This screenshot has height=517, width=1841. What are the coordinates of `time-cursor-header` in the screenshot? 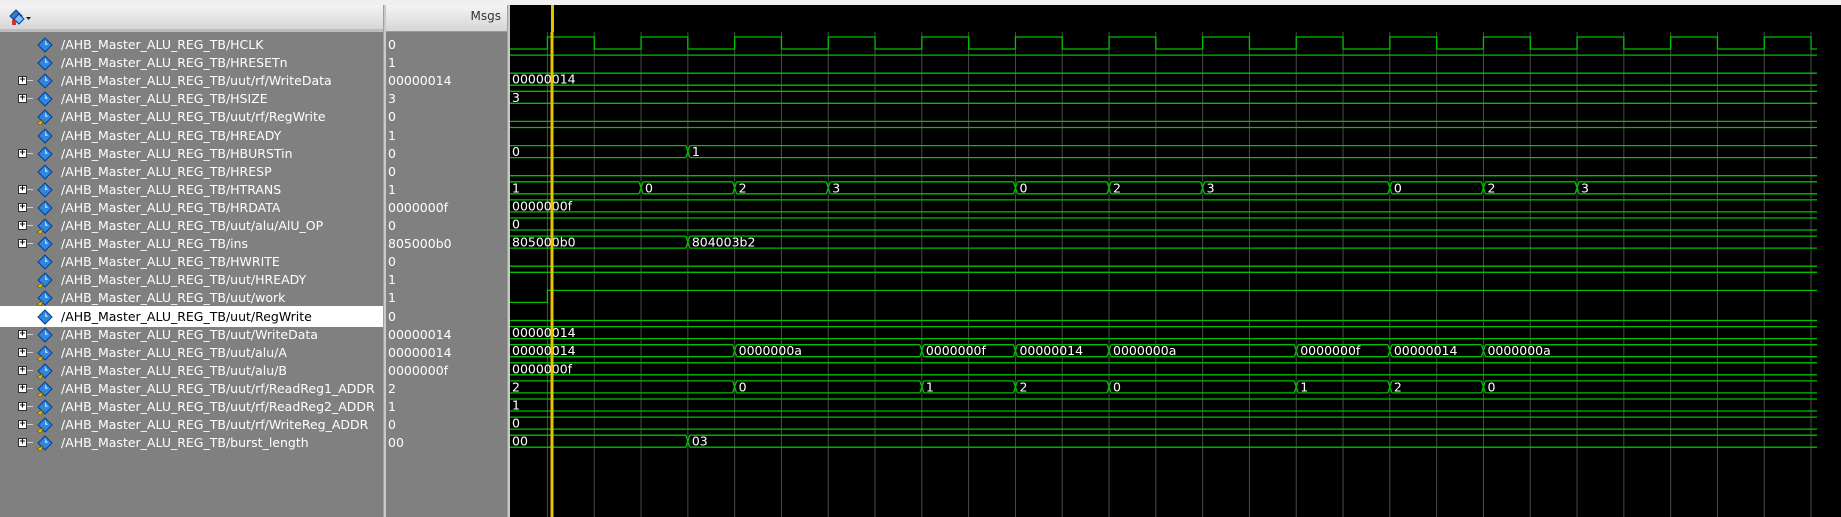 It's located at (552, 18).